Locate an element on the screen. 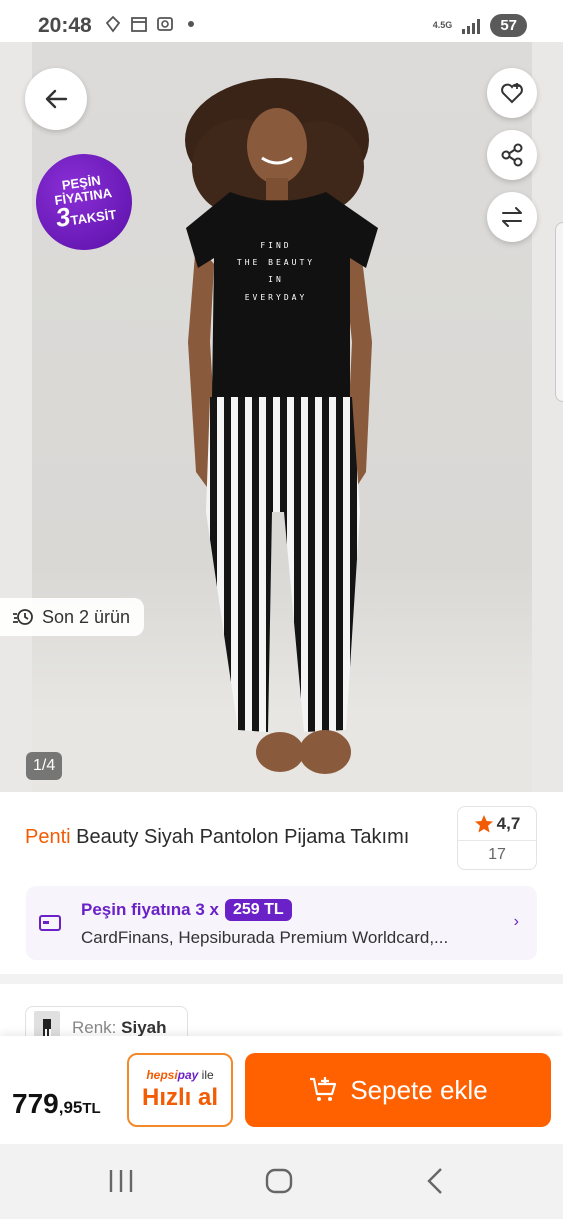  add-to-cart-label: Sepete ekle is located at coordinates (419, 1089).